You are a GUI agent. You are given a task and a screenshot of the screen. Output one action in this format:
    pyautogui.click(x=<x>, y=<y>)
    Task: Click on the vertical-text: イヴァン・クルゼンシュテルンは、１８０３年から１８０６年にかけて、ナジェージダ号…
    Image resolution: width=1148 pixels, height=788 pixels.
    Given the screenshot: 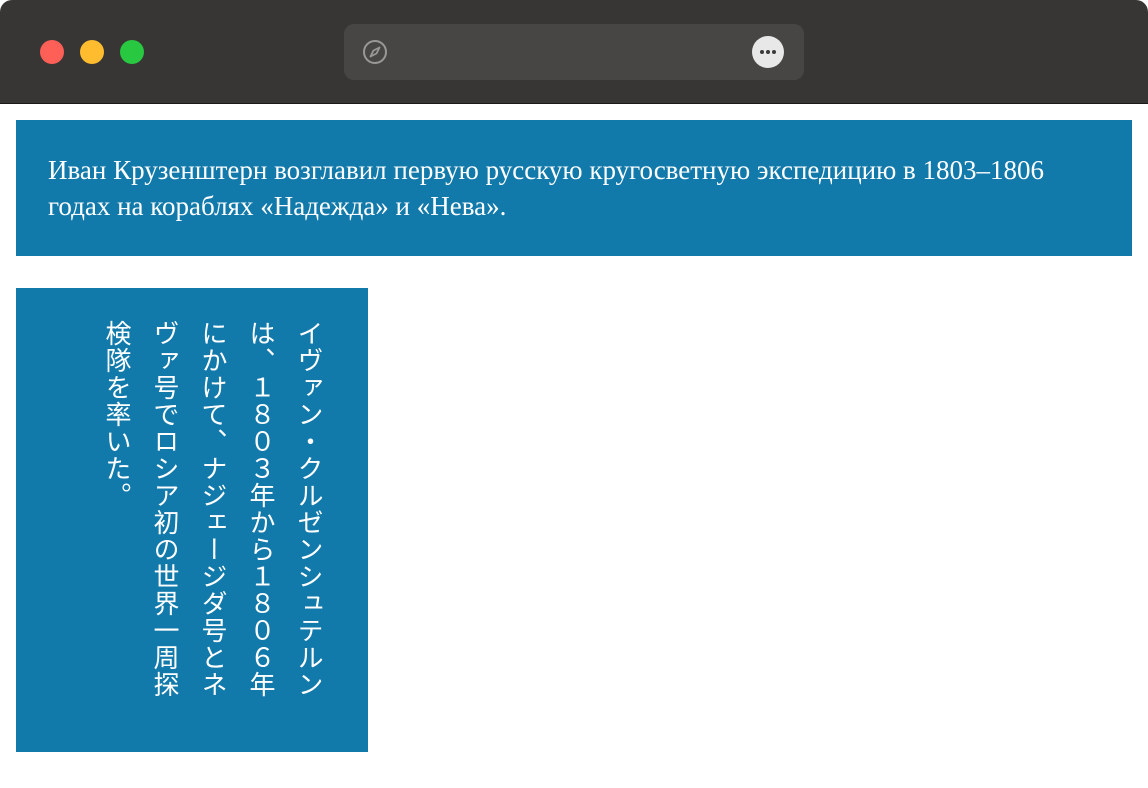 What is the action you would take?
    pyautogui.click(x=212, y=509)
    